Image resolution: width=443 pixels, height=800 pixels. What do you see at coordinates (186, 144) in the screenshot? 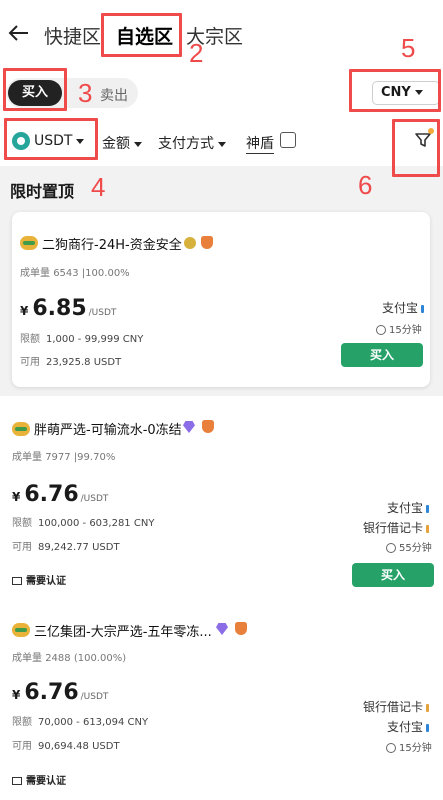
I see `payment-filter-label: 支付方式` at bounding box center [186, 144].